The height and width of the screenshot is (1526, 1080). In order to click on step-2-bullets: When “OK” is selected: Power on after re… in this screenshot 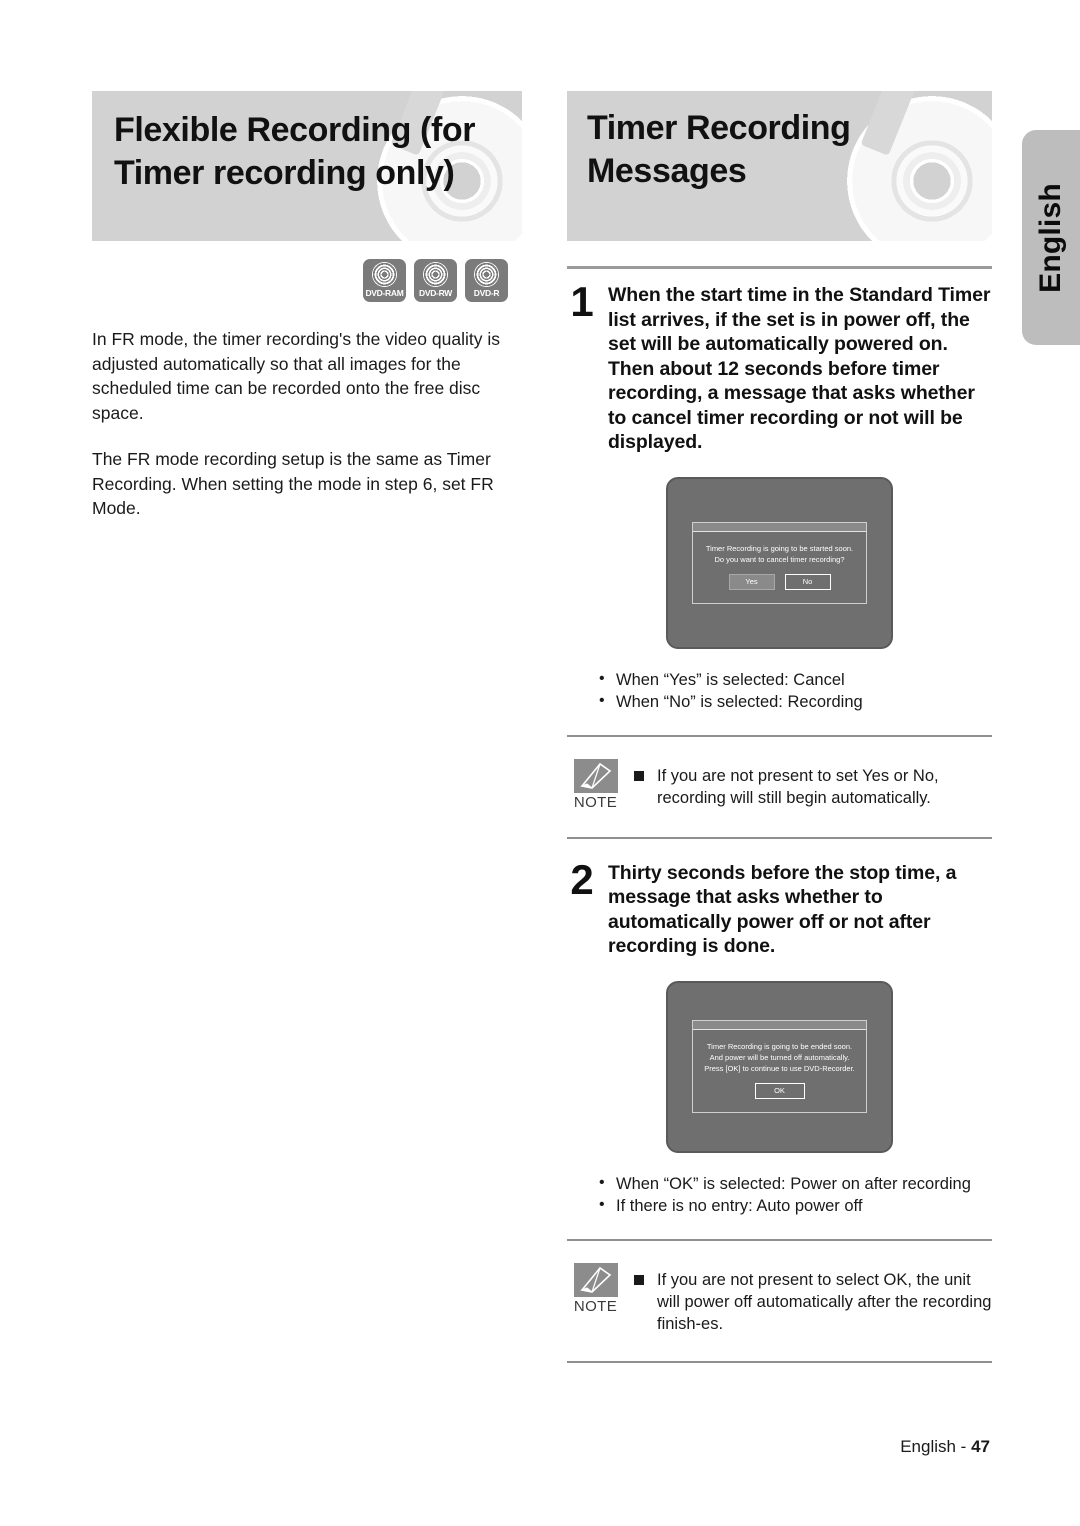, I will do `click(795, 1194)`.